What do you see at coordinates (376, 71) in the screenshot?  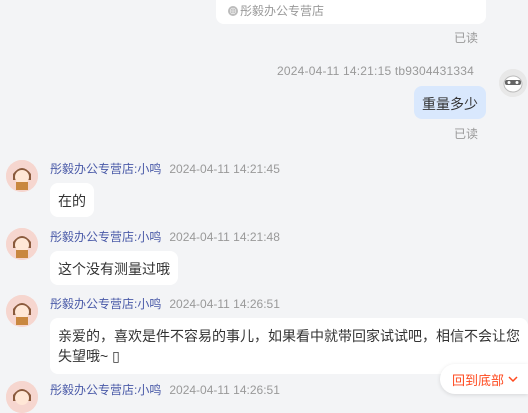 I see `my-message-meta: 2024-04-11 14:21:15 tb9304431334` at bounding box center [376, 71].